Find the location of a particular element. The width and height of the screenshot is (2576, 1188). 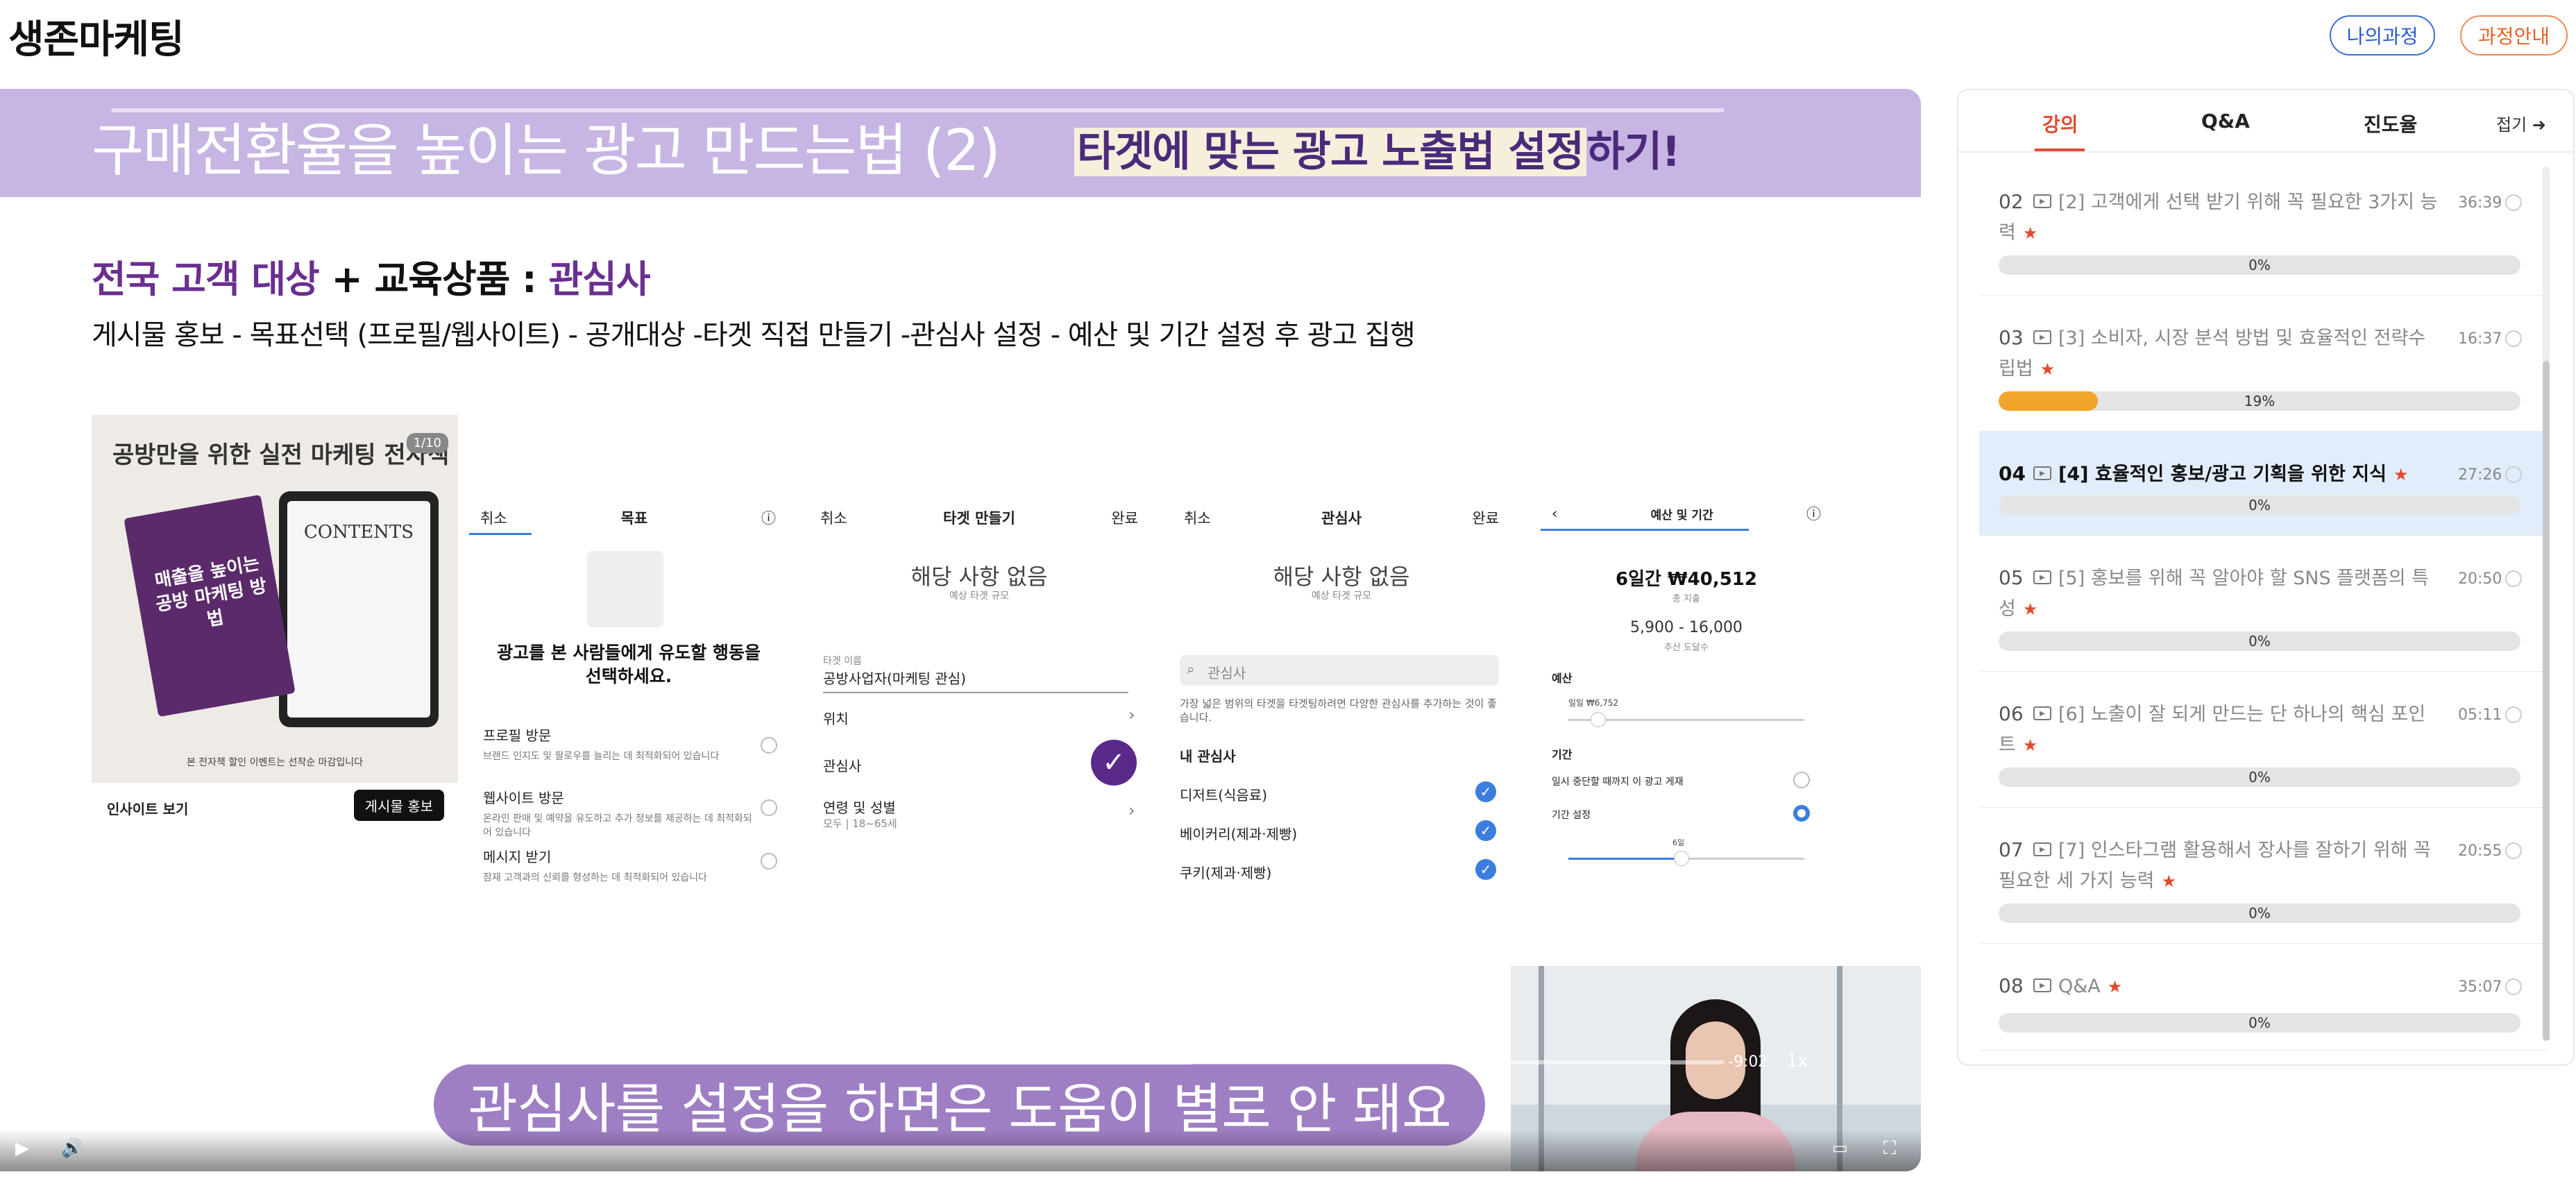

lesson-title-text: [2] 고객에게 선택 받기 위해 꼭 필요한 3가지 능력 is located at coordinates (2219, 218).